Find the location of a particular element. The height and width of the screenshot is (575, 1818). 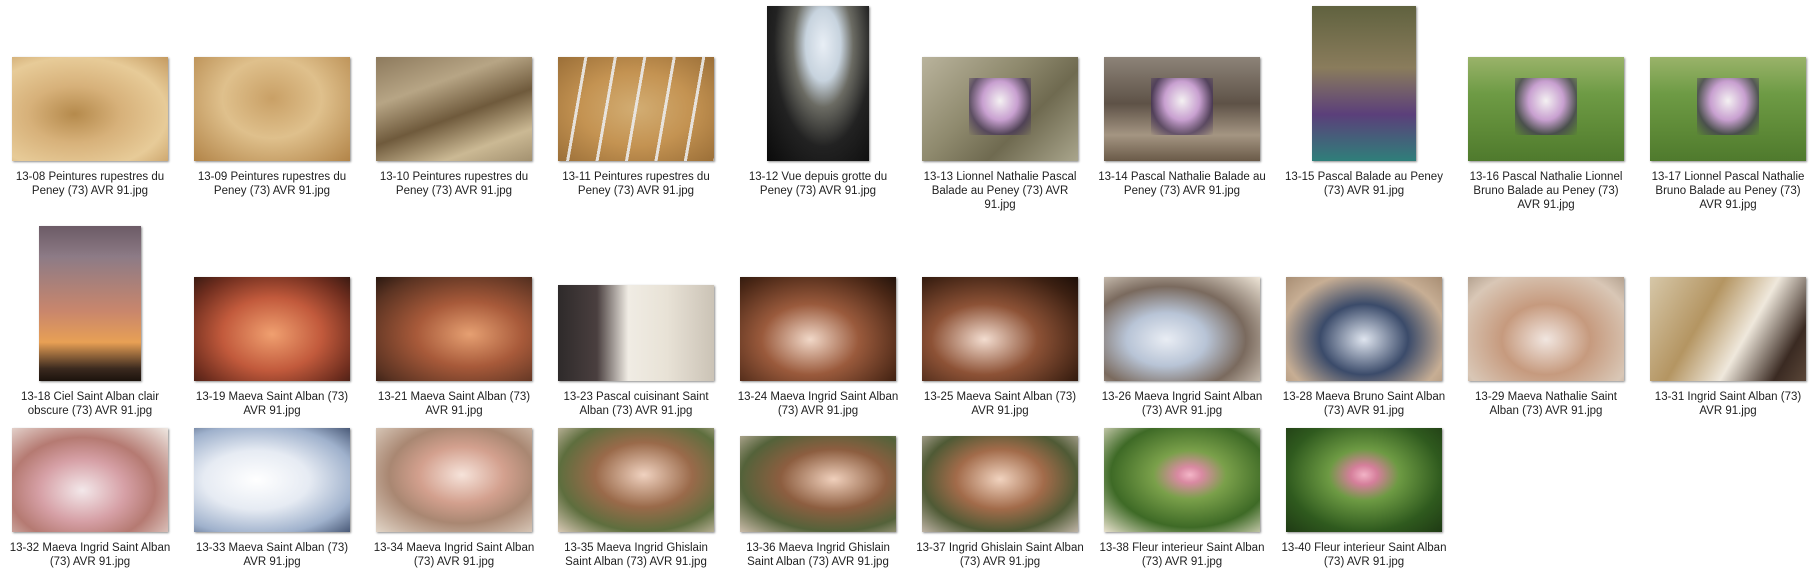

file-item: 13-31 Ingrid Saint Alban (73) AVR 91.jpg is located at coordinates (1728, 321).